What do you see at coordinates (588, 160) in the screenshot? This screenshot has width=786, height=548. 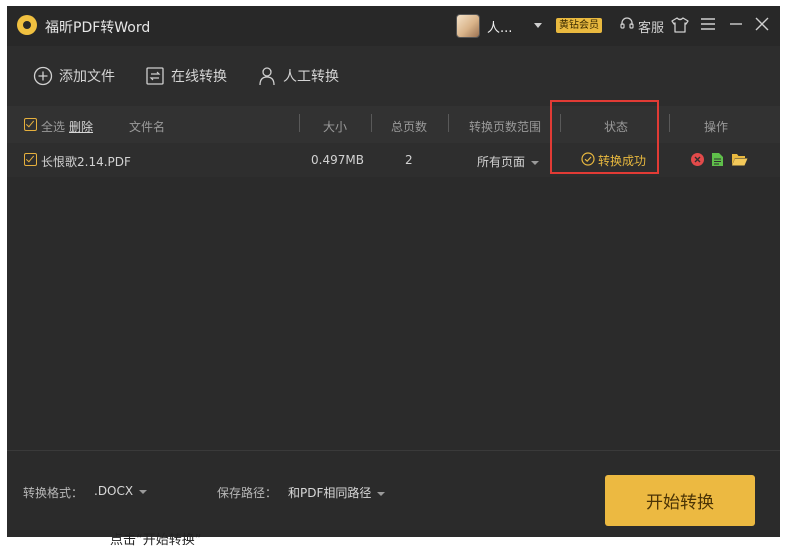 I see `check-circle-icon` at bounding box center [588, 160].